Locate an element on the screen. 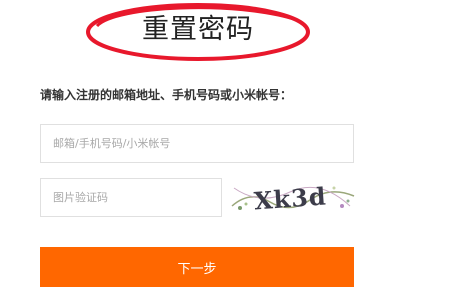 The image size is (473, 304). next-step-button: 下一步 is located at coordinates (197, 267).